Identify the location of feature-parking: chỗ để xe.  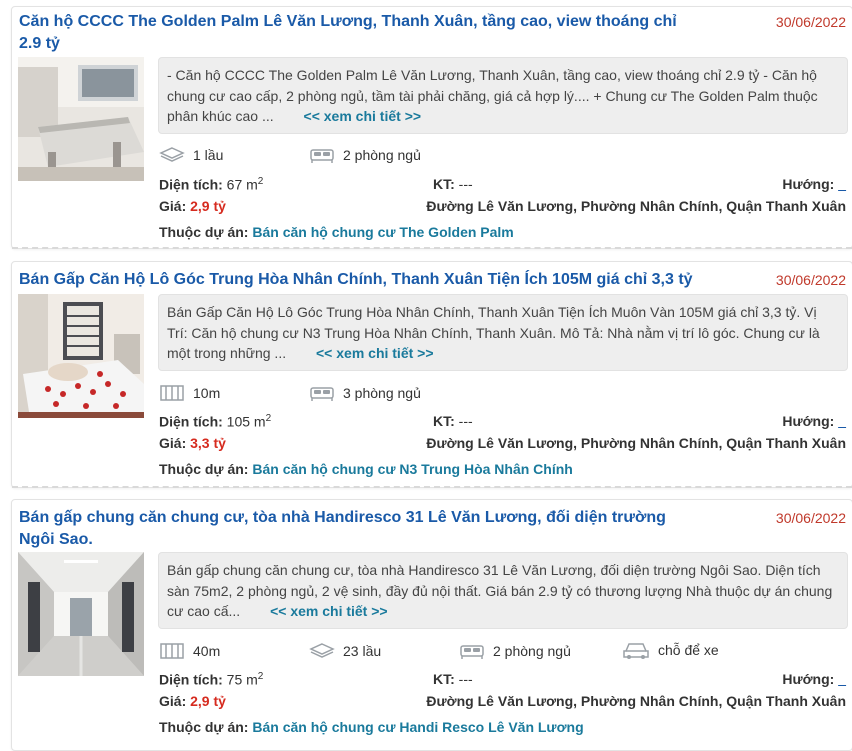
(670, 650).